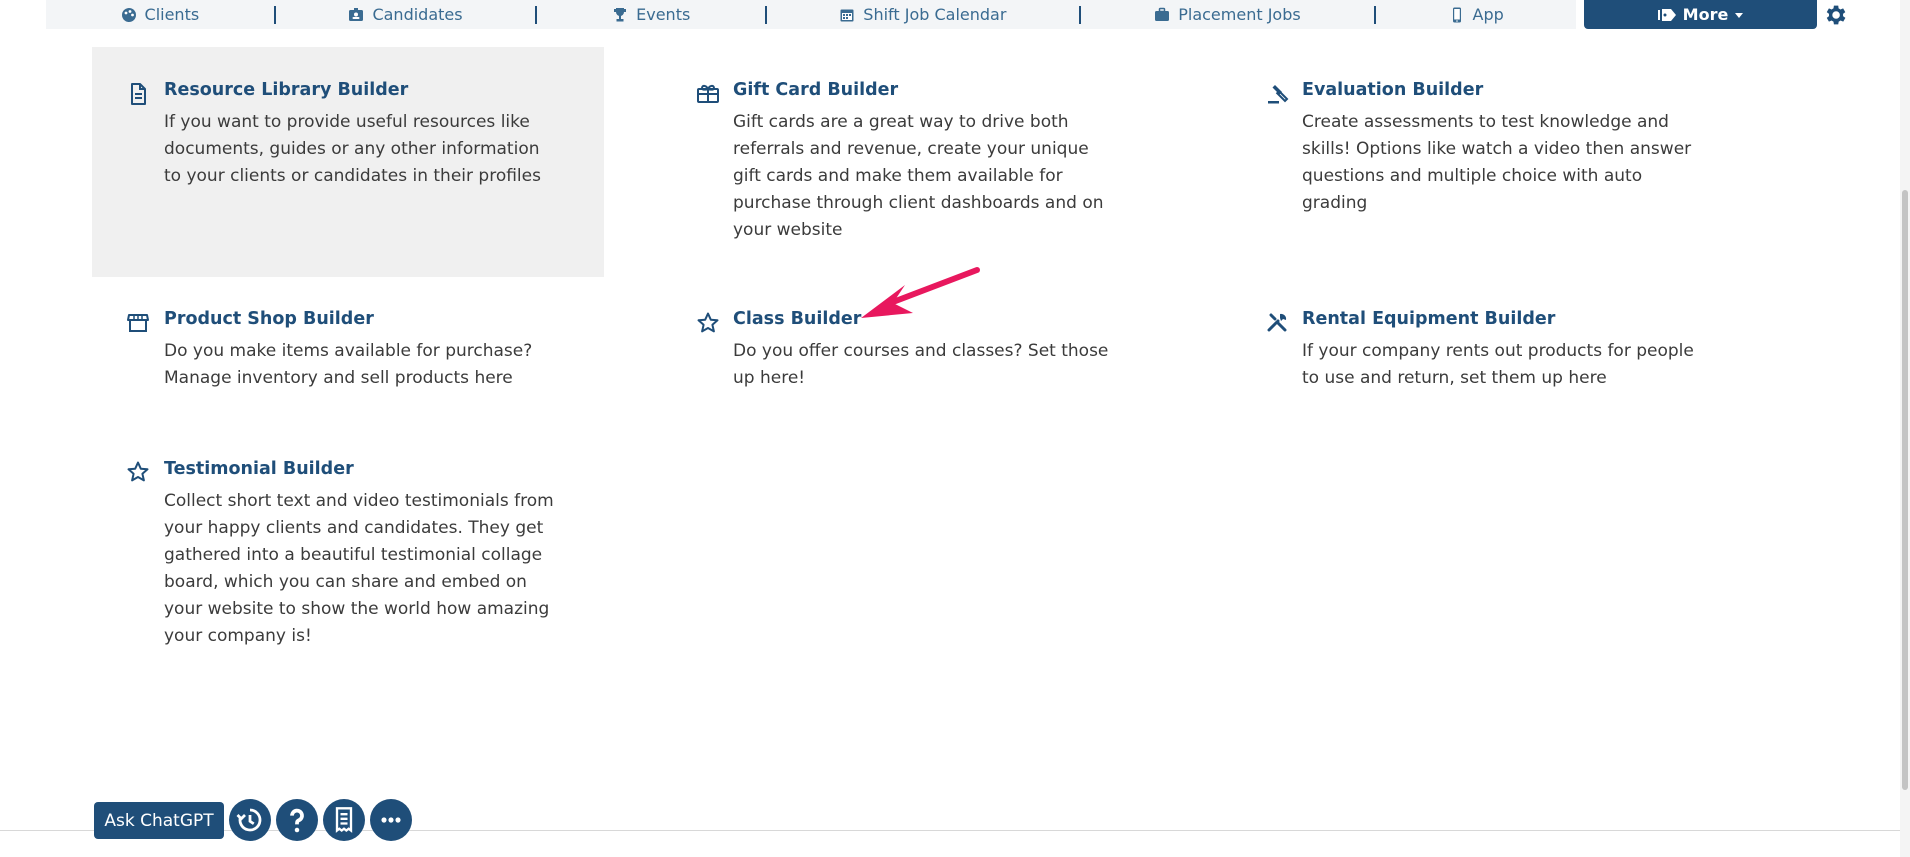  What do you see at coordinates (935, 14) in the screenshot?
I see `nav-label: Shift Job Calendar` at bounding box center [935, 14].